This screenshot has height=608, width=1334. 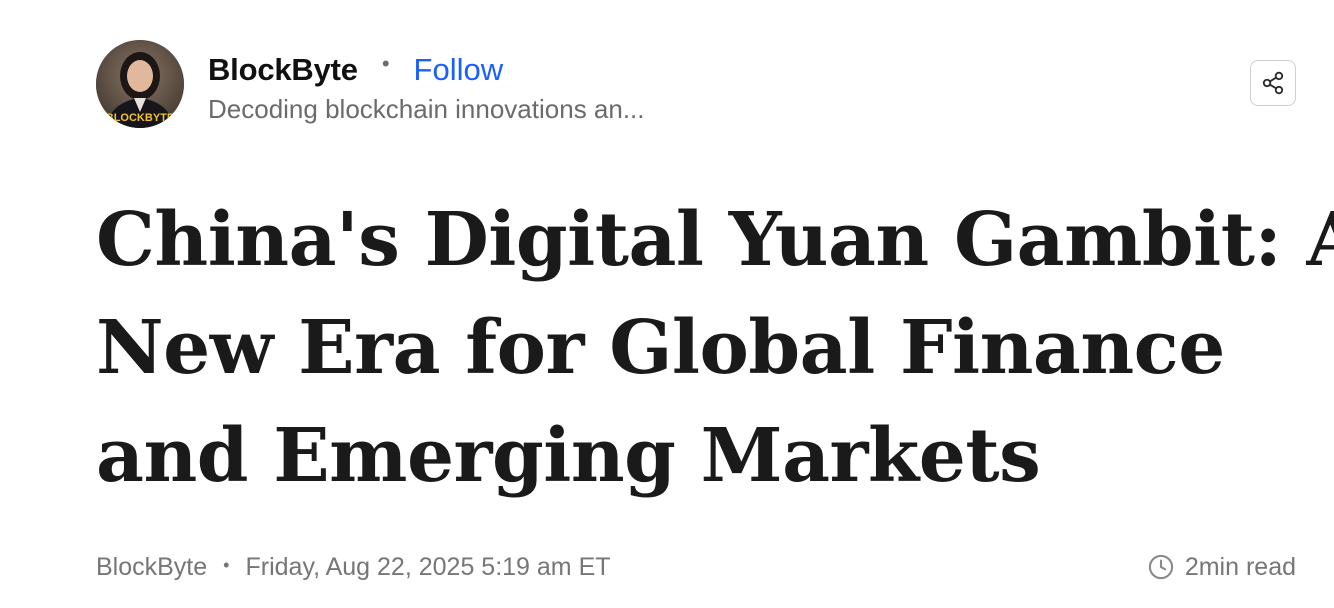 I want to click on avatar-badge-text: BLOCKBYTE, so click(x=140, y=118).